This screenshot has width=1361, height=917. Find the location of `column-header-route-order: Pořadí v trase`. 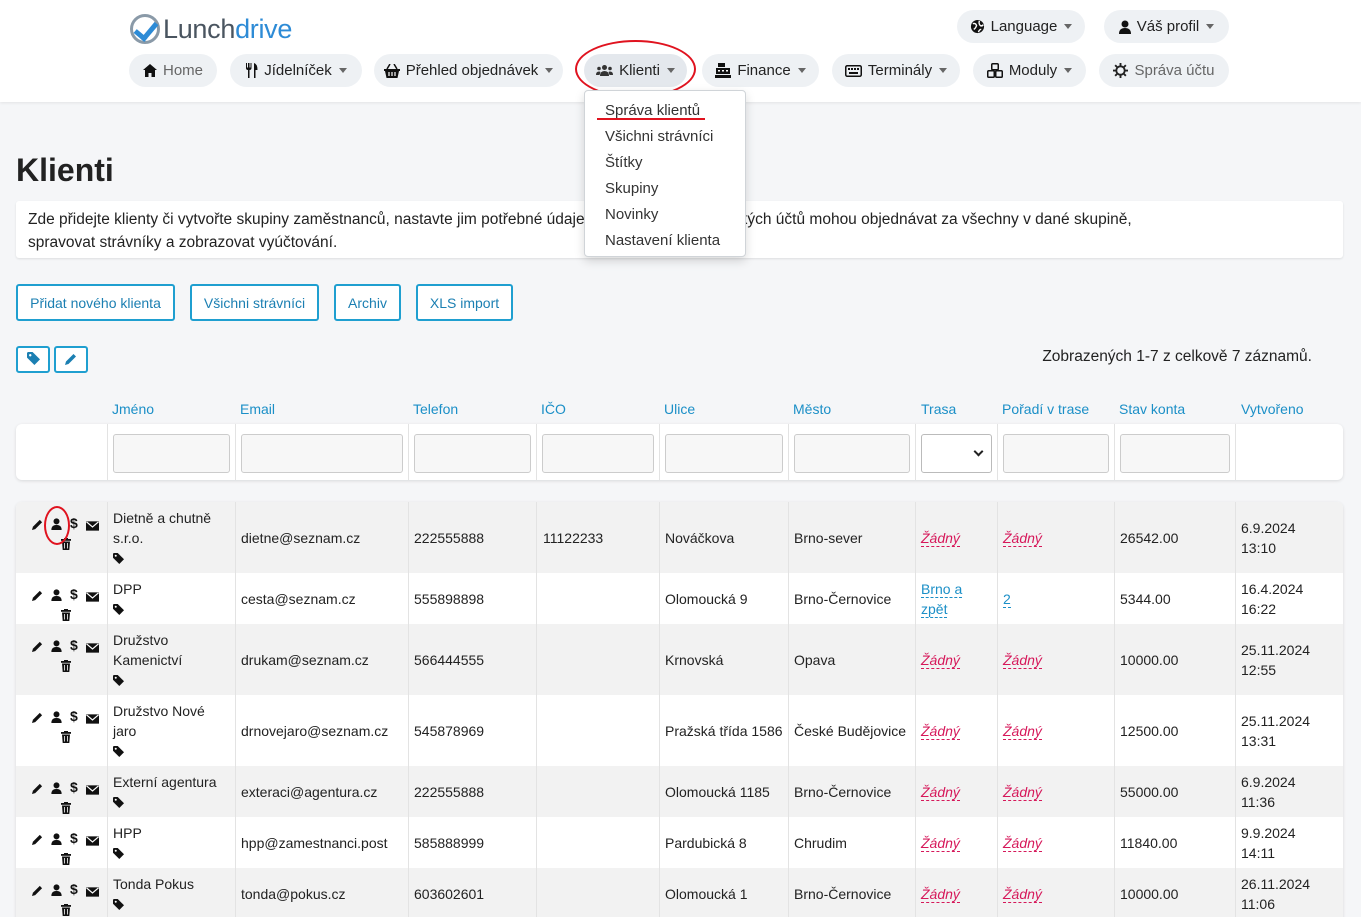

column-header-route-order: Pořadí v trase is located at coordinates (1045, 409).